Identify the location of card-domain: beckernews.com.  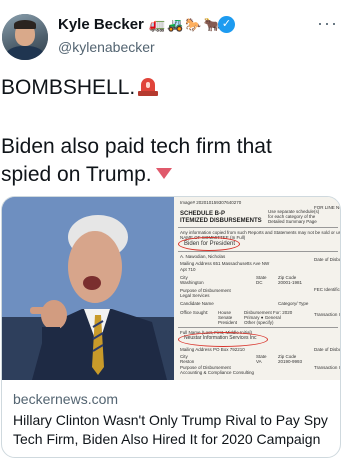
(65, 399).